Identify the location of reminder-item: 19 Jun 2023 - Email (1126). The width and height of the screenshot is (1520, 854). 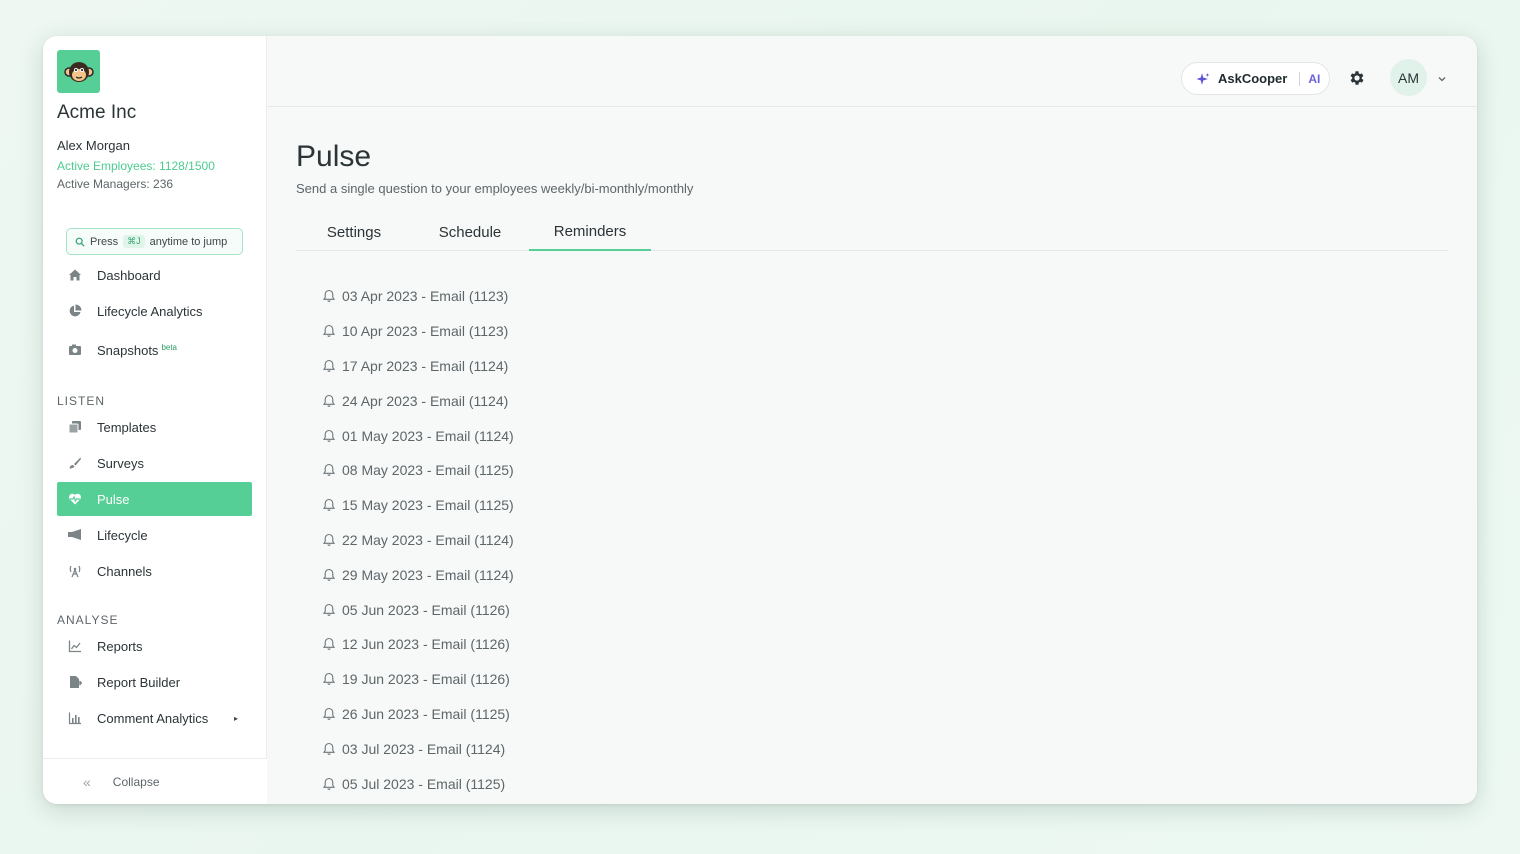
(418, 679).